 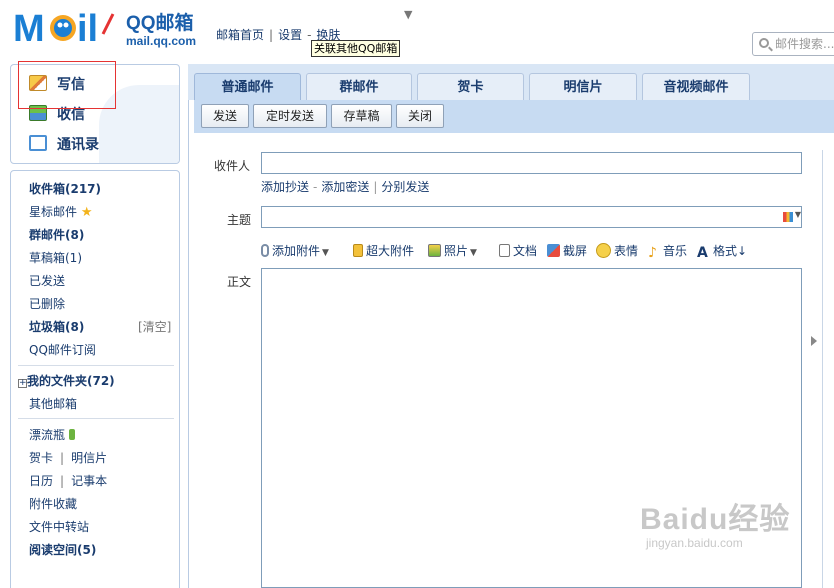 I want to click on separate-send-link: 分别发送, so click(x=405, y=187).